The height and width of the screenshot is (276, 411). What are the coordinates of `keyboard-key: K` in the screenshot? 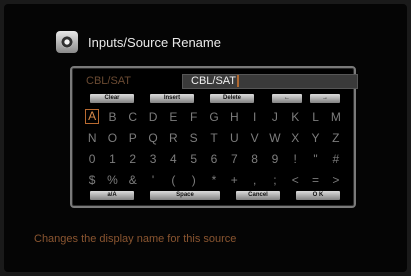 It's located at (295, 116).